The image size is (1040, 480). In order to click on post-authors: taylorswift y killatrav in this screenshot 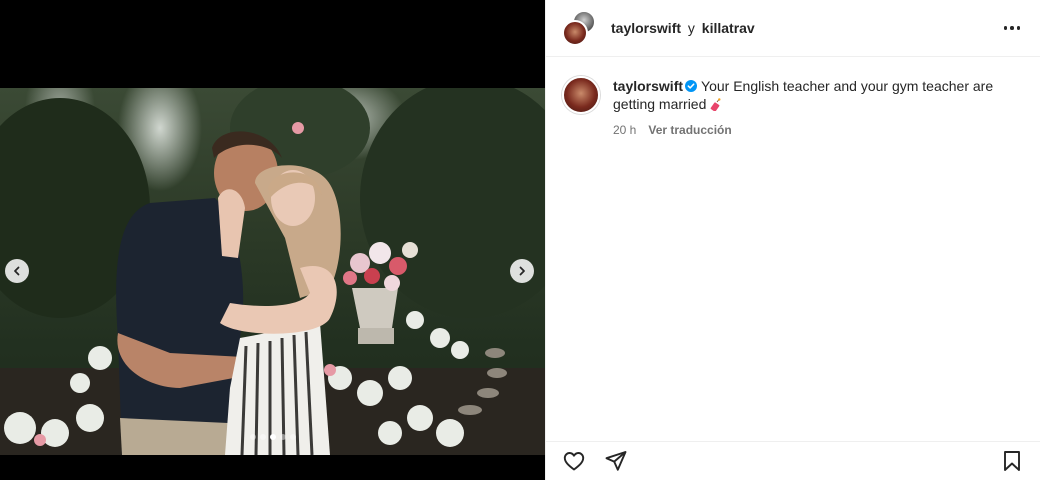, I will do `click(683, 28)`.